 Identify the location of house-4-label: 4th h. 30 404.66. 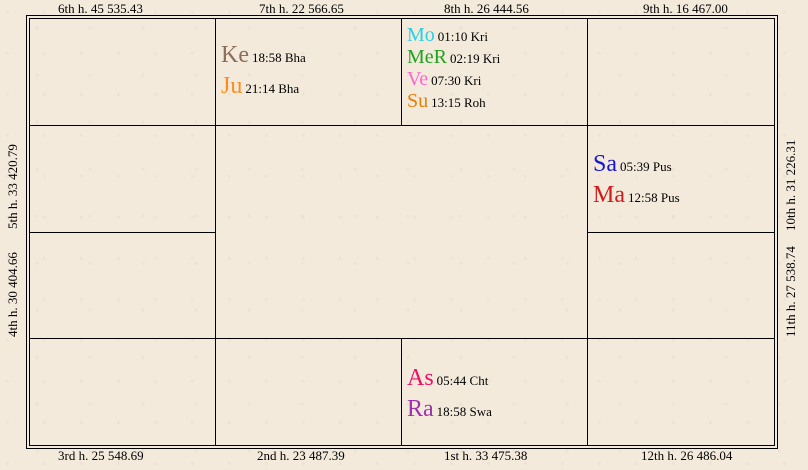
(12, 294).